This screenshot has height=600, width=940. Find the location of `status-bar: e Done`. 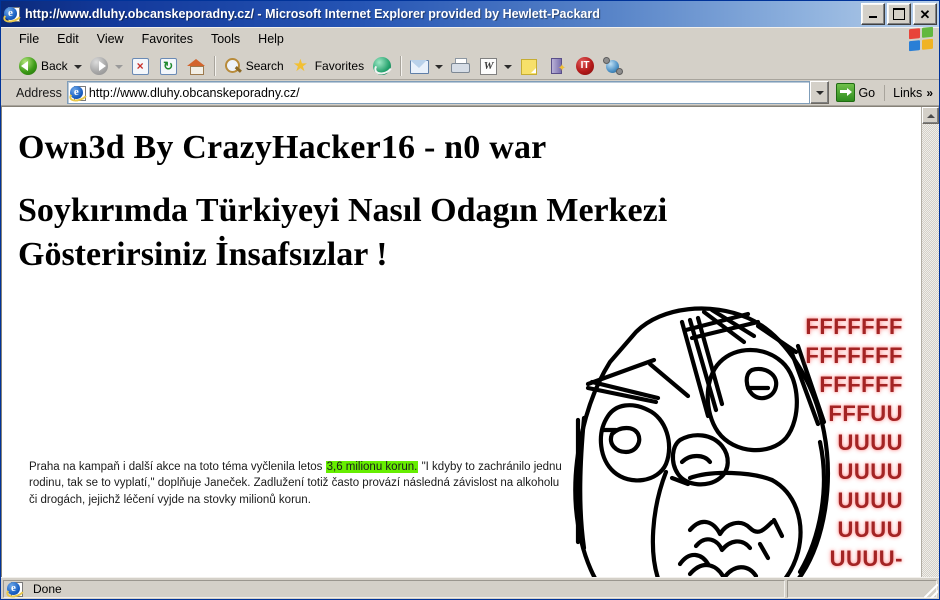

status-bar: e Done is located at coordinates (470, 588).